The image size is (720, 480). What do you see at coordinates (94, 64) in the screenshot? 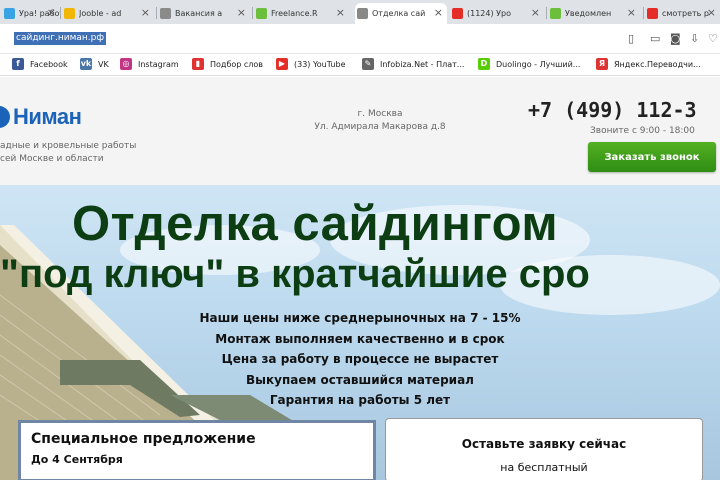
I see `bookmark-item: vk VK` at bounding box center [94, 64].